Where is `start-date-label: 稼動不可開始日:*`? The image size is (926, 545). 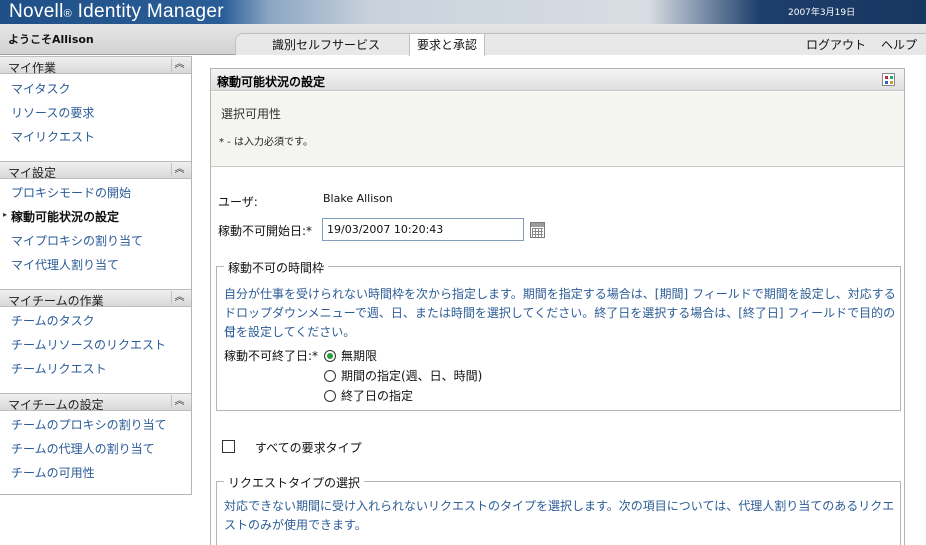
start-date-label: 稼動不可開始日:* is located at coordinates (265, 231).